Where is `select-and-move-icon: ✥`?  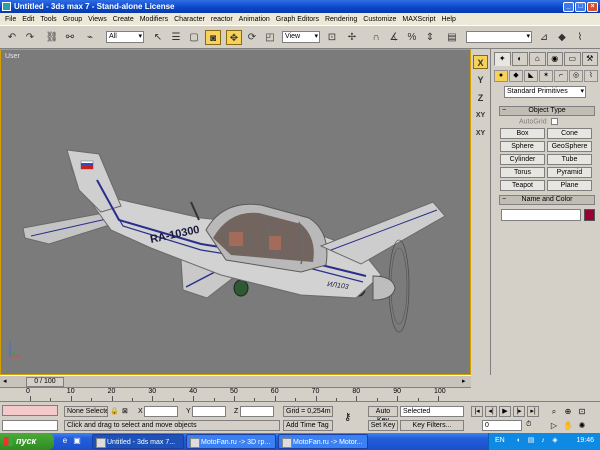
select-and-move-icon: ✥ is located at coordinates (234, 37).